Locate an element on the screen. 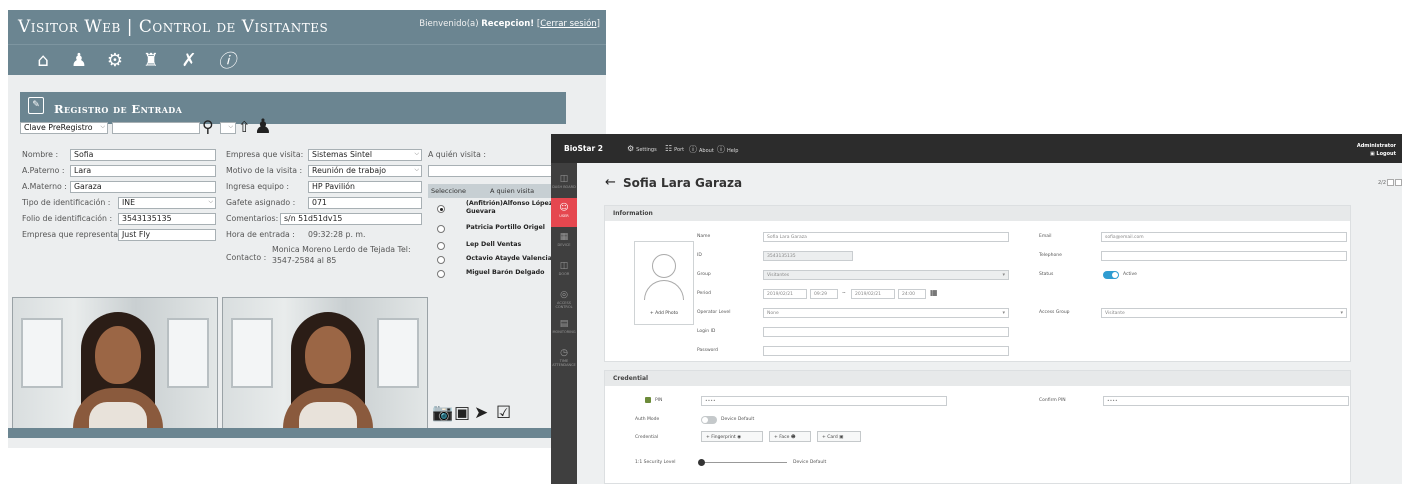 The height and width of the screenshot is (484, 1407). menu-settings: ⚙ Settings is located at coordinates (642, 148).